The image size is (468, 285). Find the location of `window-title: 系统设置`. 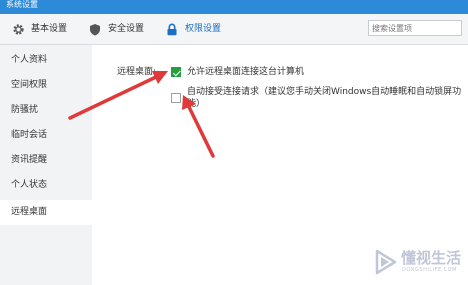

window-title: 系统设置 is located at coordinates (22, 4).